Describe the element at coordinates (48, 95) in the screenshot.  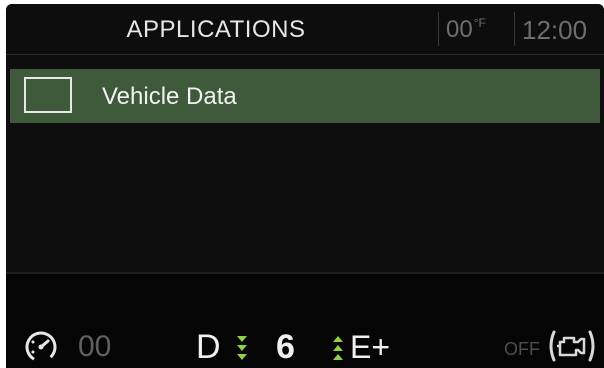
I see `app-square-icon` at that location.